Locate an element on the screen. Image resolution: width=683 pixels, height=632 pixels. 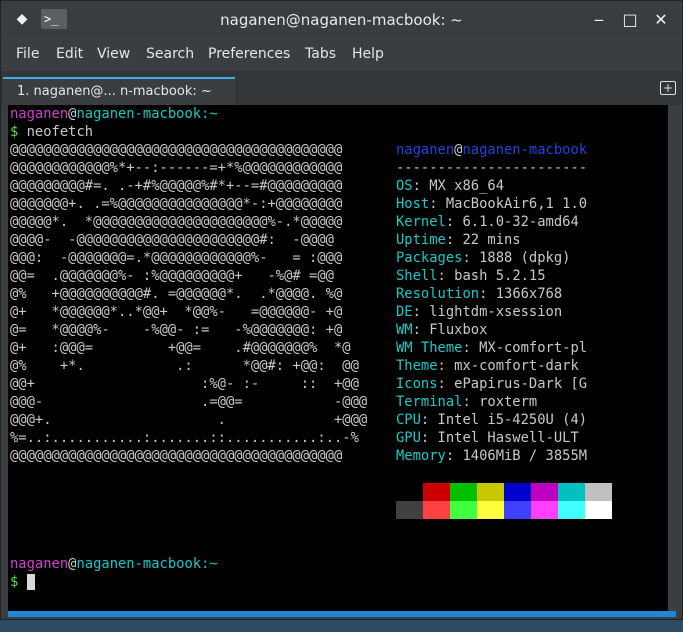
info-value: MX x86_64 is located at coordinates (467, 186).